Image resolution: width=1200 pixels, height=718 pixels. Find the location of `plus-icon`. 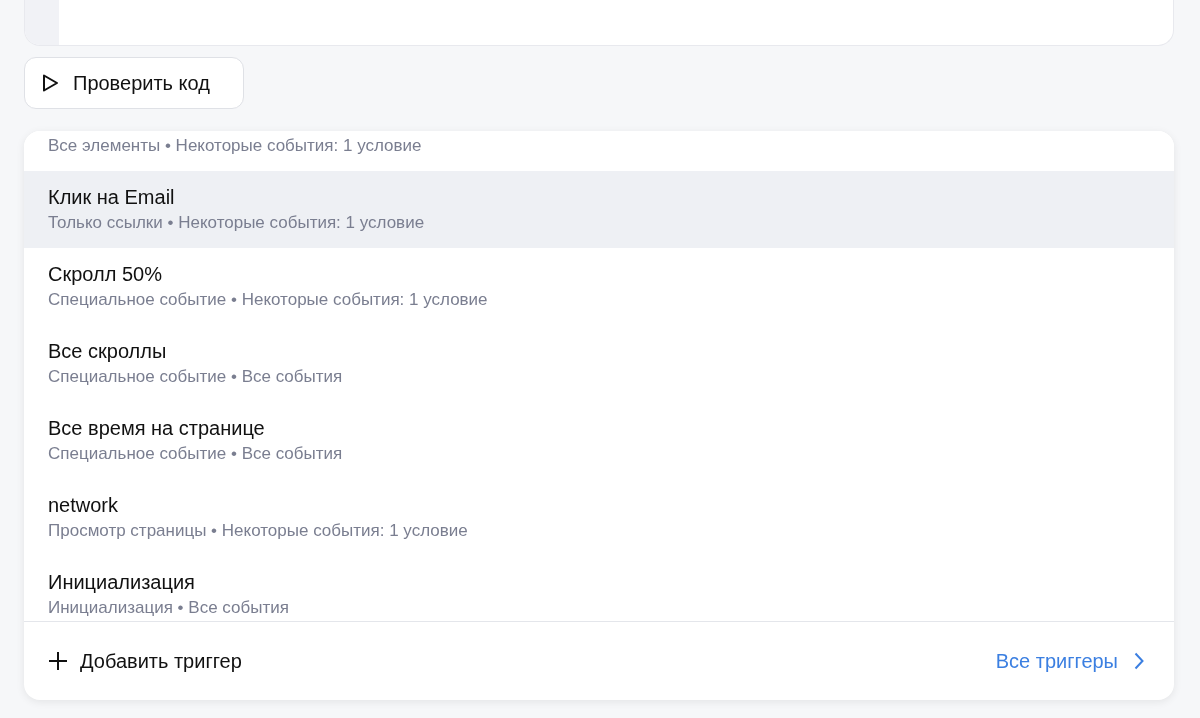

plus-icon is located at coordinates (58, 661).